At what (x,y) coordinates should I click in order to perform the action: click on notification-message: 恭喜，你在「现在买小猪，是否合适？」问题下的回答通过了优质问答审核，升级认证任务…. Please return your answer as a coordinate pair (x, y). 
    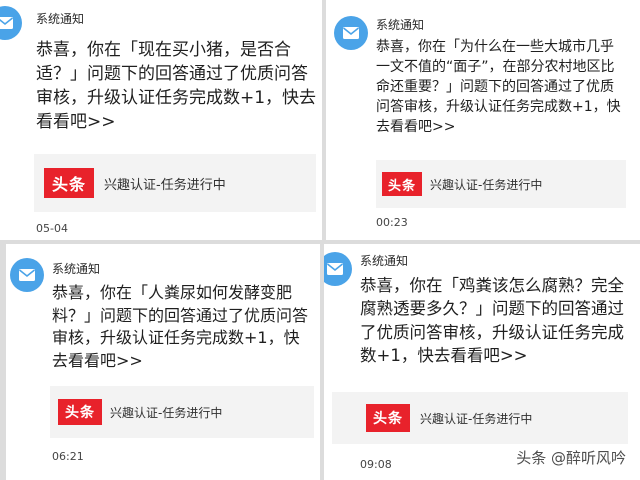
    Looking at the image, I should click on (176, 86).